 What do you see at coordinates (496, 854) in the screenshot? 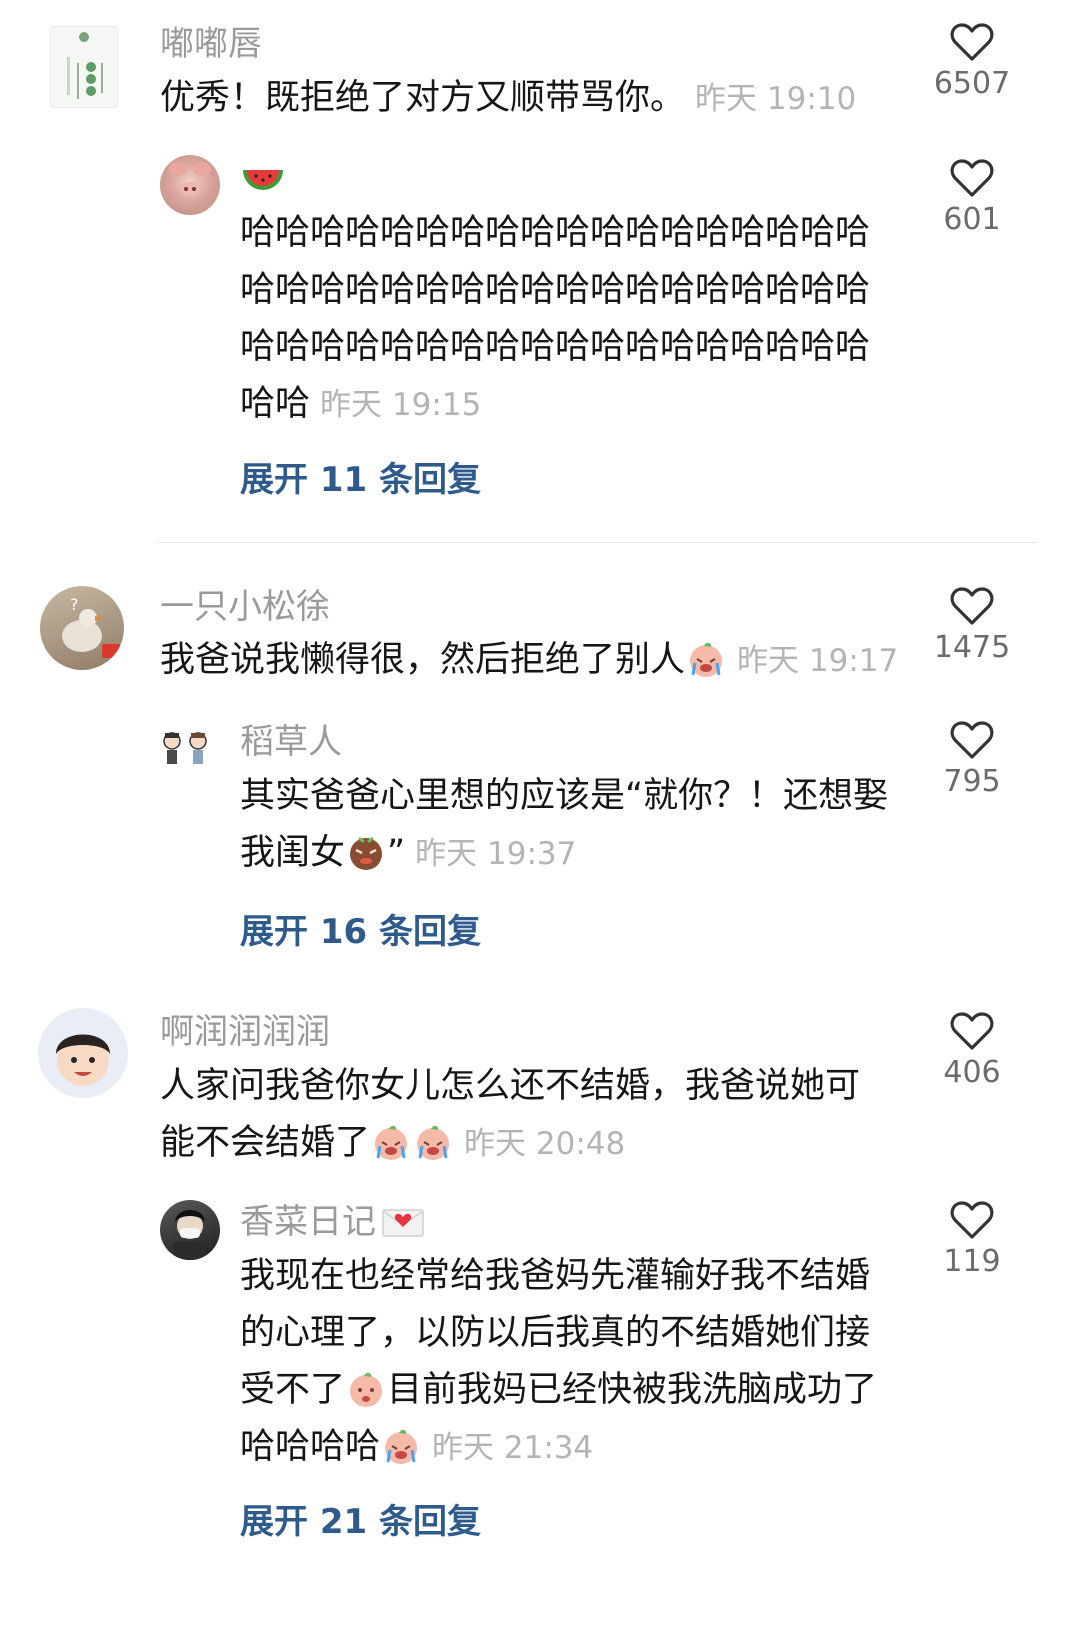
I see `reply-time: 昨天 19:37` at bounding box center [496, 854].